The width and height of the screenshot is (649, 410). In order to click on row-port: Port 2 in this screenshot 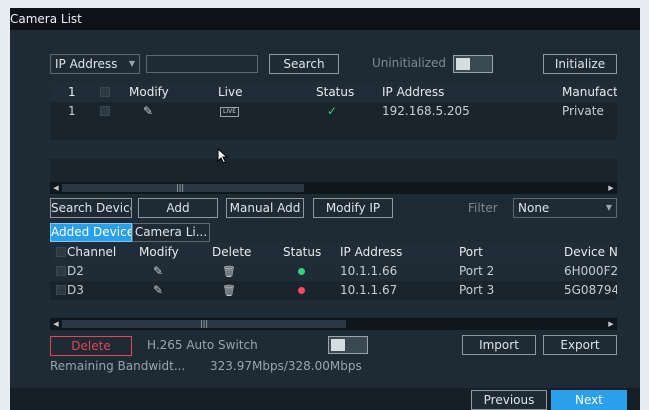, I will do `click(477, 271)`.